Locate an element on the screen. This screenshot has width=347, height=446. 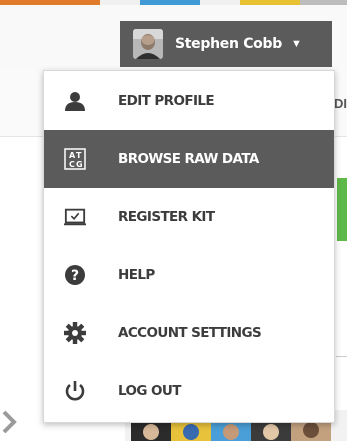
menu-item-edit-profile: EDIT PROFILE is located at coordinates (189, 101).